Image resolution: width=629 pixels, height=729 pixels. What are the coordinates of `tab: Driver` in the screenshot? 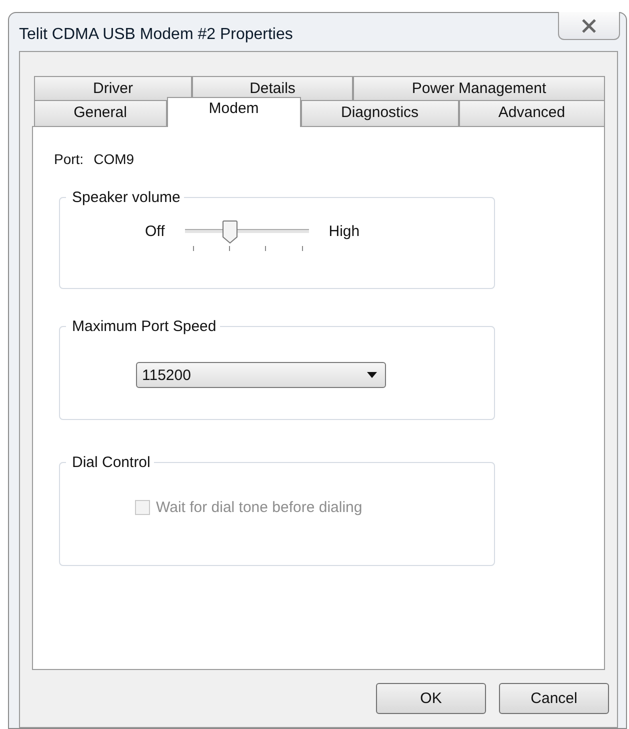 It's located at (113, 88).